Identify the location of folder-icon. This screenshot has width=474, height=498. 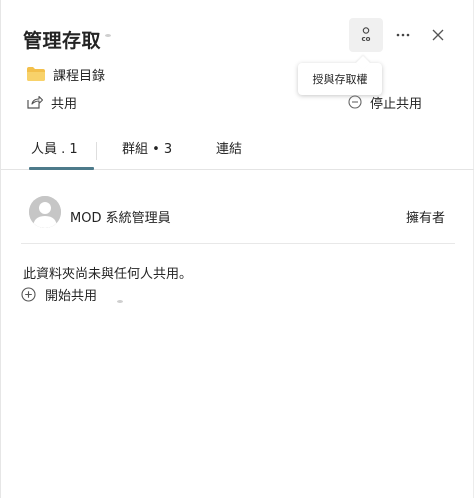
(36, 74).